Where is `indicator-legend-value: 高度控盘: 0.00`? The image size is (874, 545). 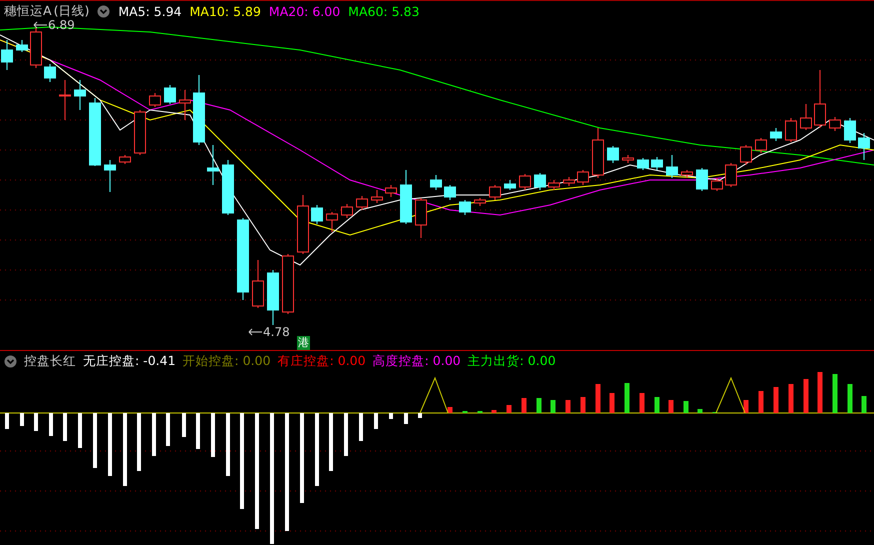
indicator-legend-value: 高度控盘: 0.00 is located at coordinates (416, 361).